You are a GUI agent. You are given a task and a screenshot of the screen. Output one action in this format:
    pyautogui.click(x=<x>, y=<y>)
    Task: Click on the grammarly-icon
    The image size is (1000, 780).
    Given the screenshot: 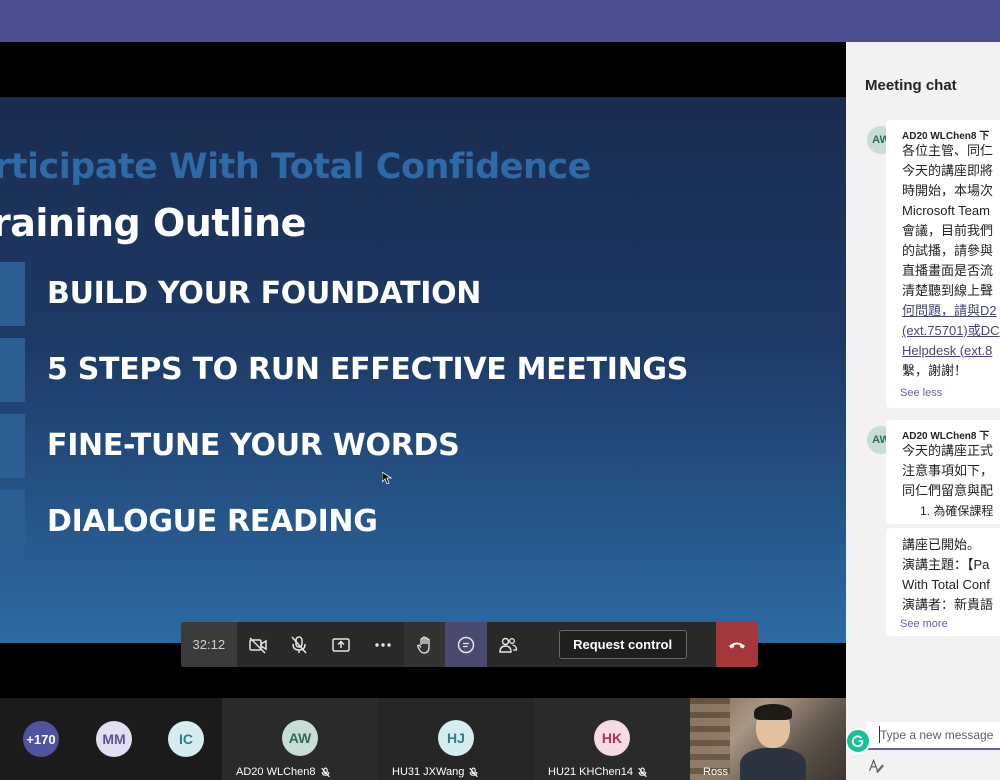 What is the action you would take?
    pyautogui.click(x=858, y=741)
    